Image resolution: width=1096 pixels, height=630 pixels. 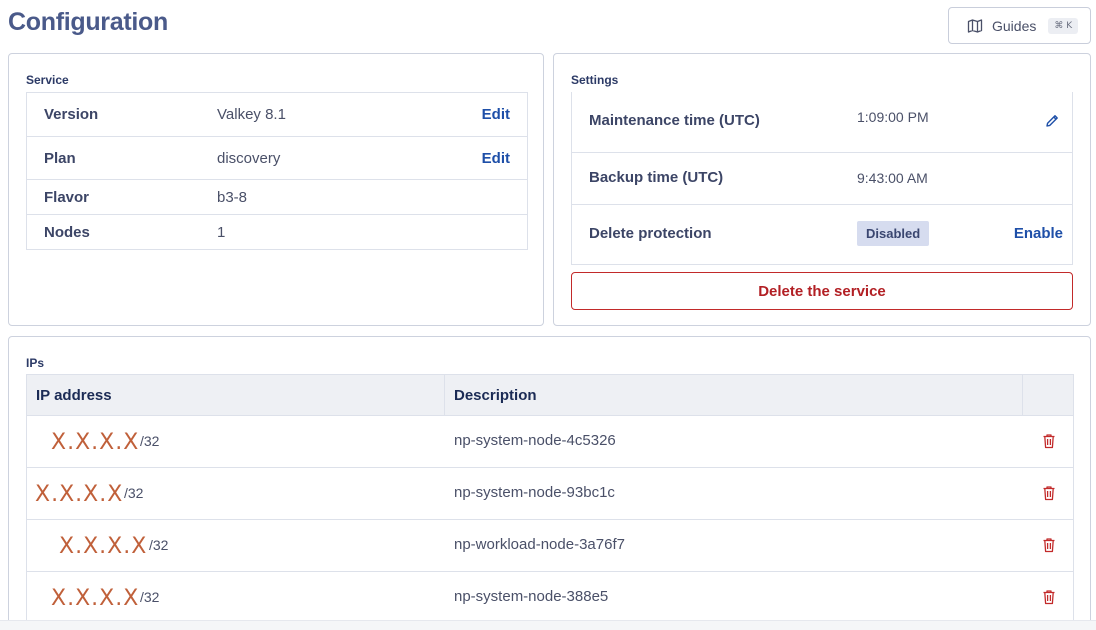 What do you see at coordinates (496, 114) in the screenshot?
I see `edit-version-link: Edit` at bounding box center [496, 114].